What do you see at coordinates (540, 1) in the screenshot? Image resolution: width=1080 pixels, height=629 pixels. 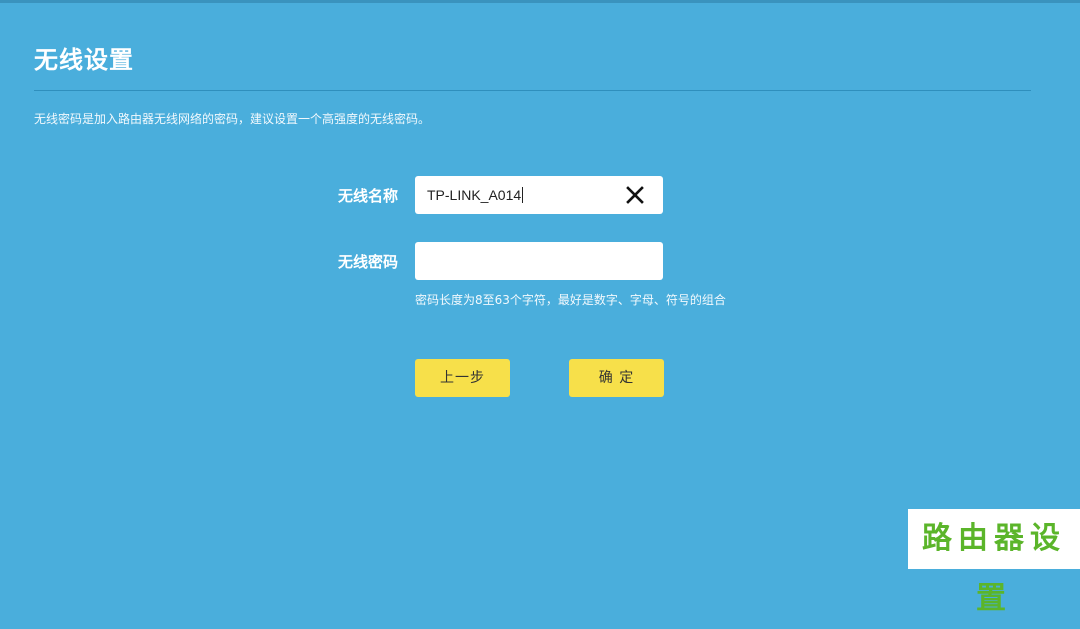 I see `top-border` at bounding box center [540, 1].